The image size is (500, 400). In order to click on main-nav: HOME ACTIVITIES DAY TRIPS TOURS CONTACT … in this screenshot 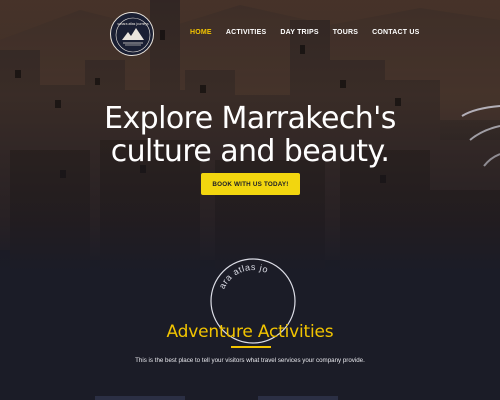, I will do `click(304, 32)`.